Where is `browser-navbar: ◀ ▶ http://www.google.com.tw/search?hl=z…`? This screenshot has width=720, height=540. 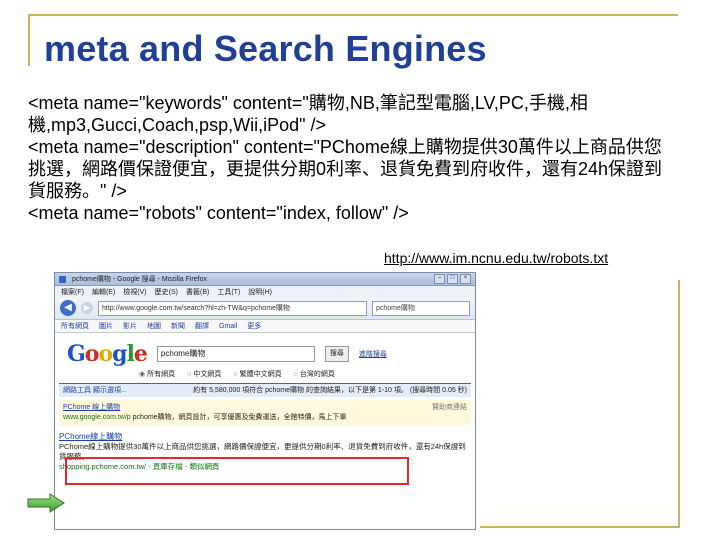
browser-navbar: ◀ ▶ http://www.google.com.tw/search?hl=z… is located at coordinates (265, 308).